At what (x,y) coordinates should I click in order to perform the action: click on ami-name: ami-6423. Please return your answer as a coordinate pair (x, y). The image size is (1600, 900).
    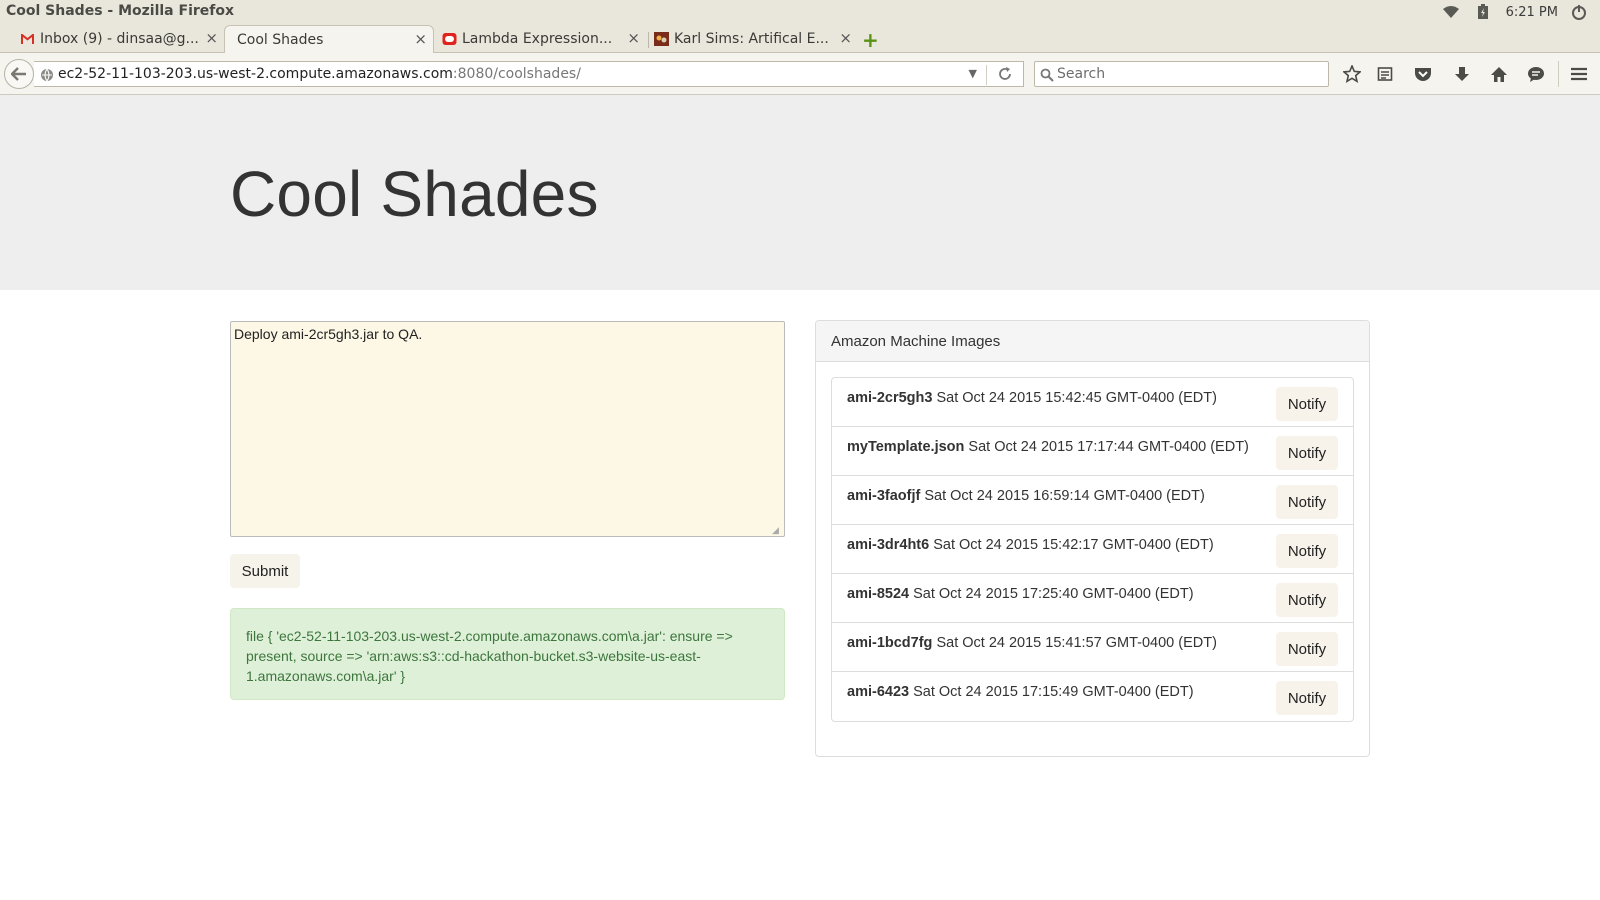
    Looking at the image, I should click on (878, 692).